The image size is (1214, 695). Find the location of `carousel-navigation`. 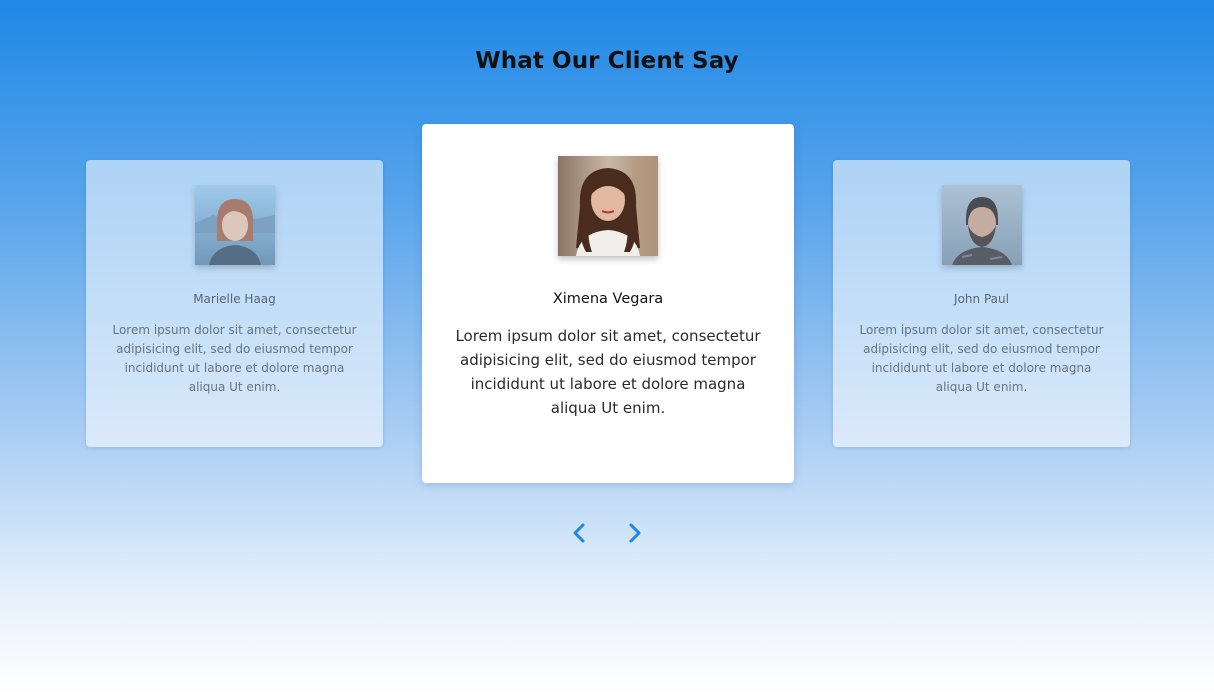

carousel-navigation is located at coordinates (607, 533).